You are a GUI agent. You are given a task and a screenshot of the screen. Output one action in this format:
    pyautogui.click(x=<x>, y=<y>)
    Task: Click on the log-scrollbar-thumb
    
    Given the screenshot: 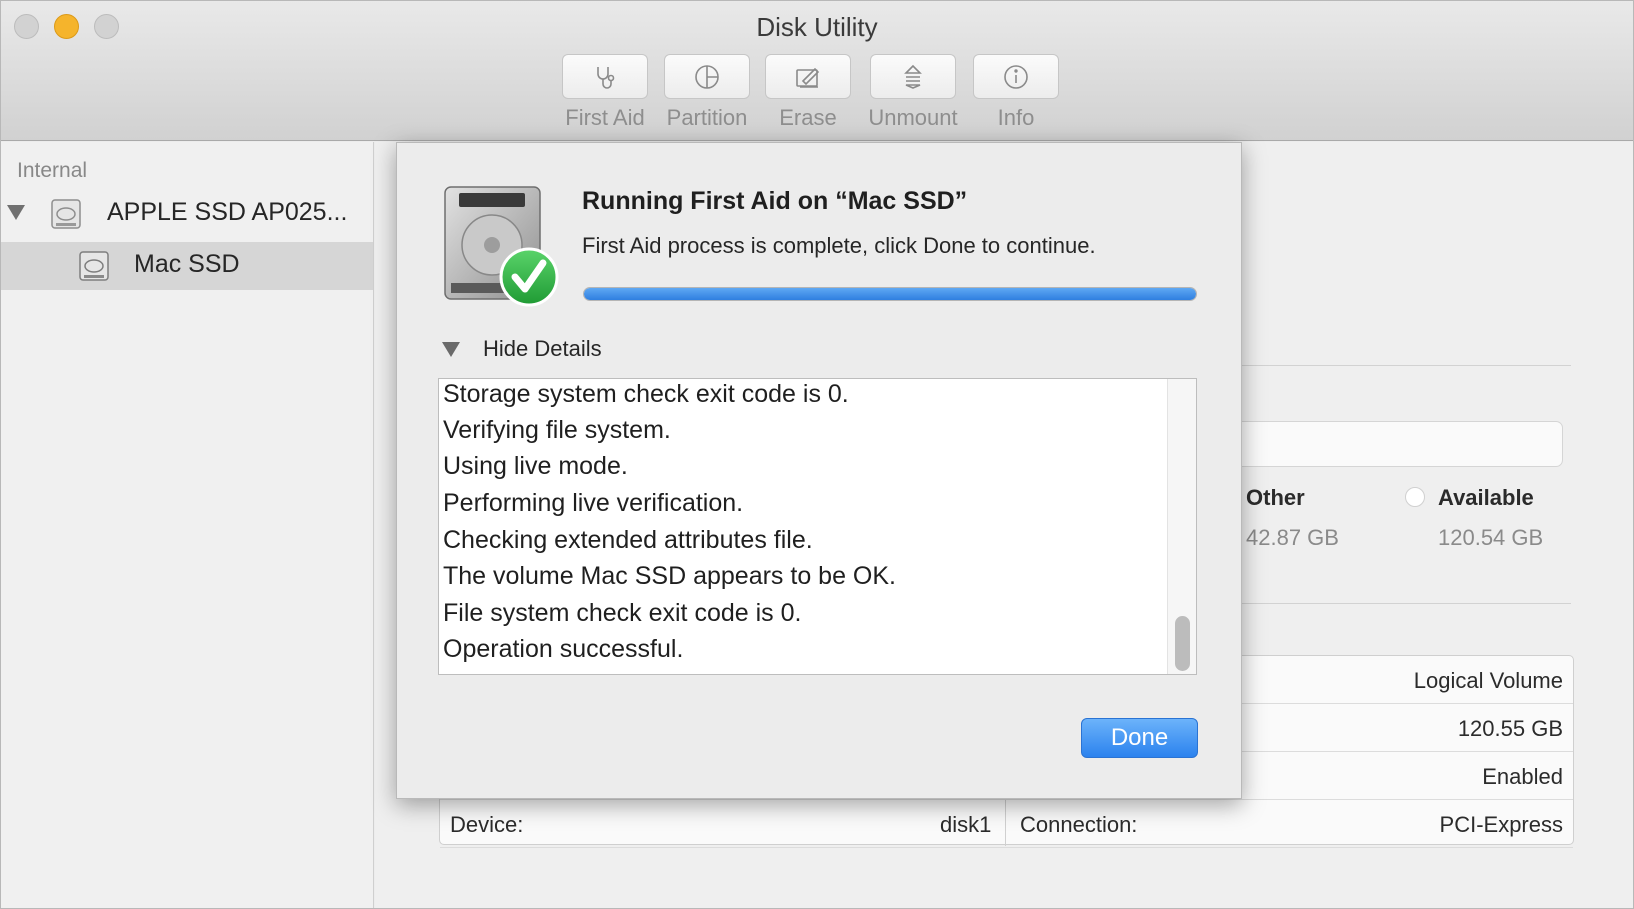 What is the action you would take?
    pyautogui.click(x=1182, y=643)
    